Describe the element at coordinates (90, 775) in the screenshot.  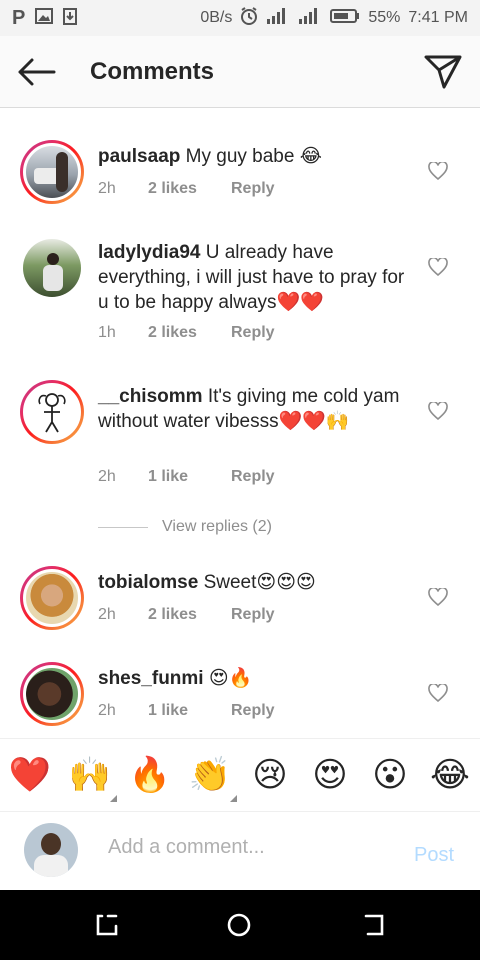
I see `emoji-raising-hands: 🙌` at that location.